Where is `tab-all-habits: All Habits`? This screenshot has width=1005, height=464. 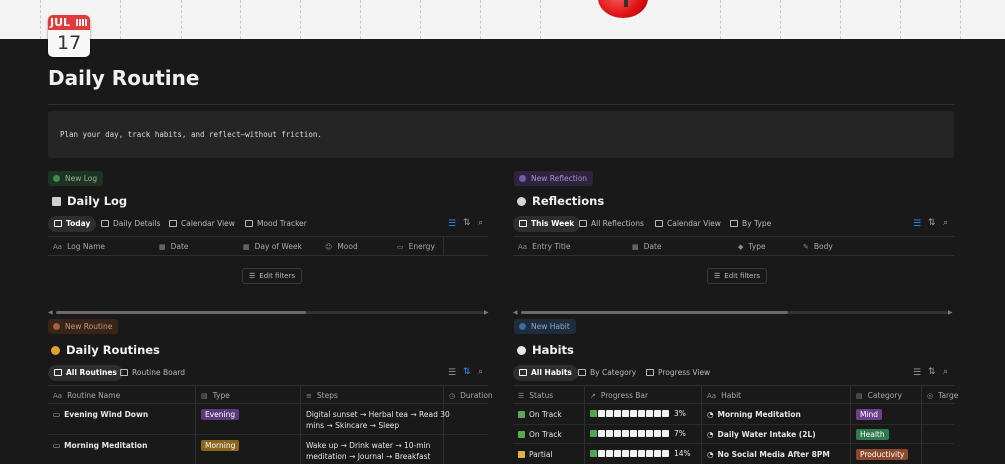
tab-all-habits: All Habits is located at coordinates (545, 373).